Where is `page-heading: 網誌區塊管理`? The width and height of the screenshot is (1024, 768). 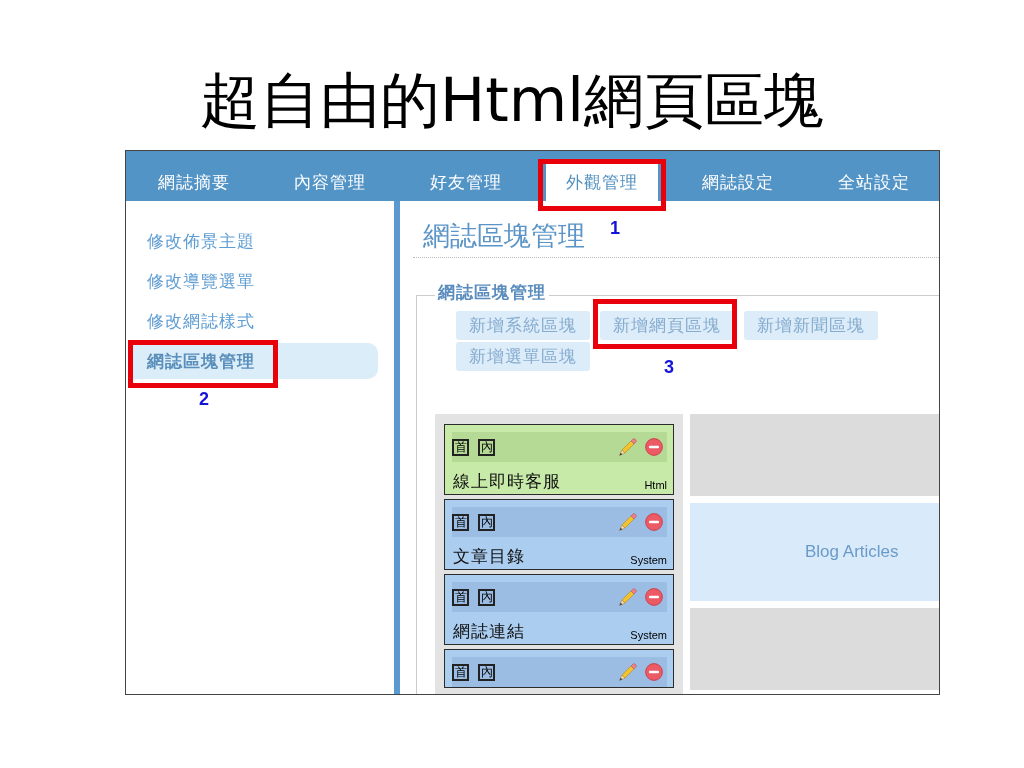
page-heading: 網誌區塊管理 is located at coordinates (504, 236).